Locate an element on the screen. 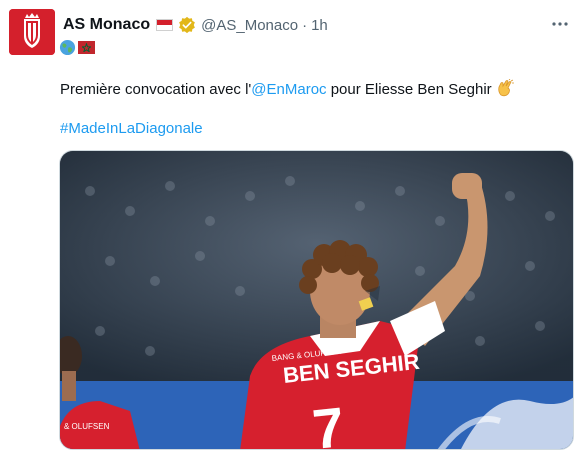 This screenshot has width=583, height=450. profile-badges is located at coordinates (77, 47).